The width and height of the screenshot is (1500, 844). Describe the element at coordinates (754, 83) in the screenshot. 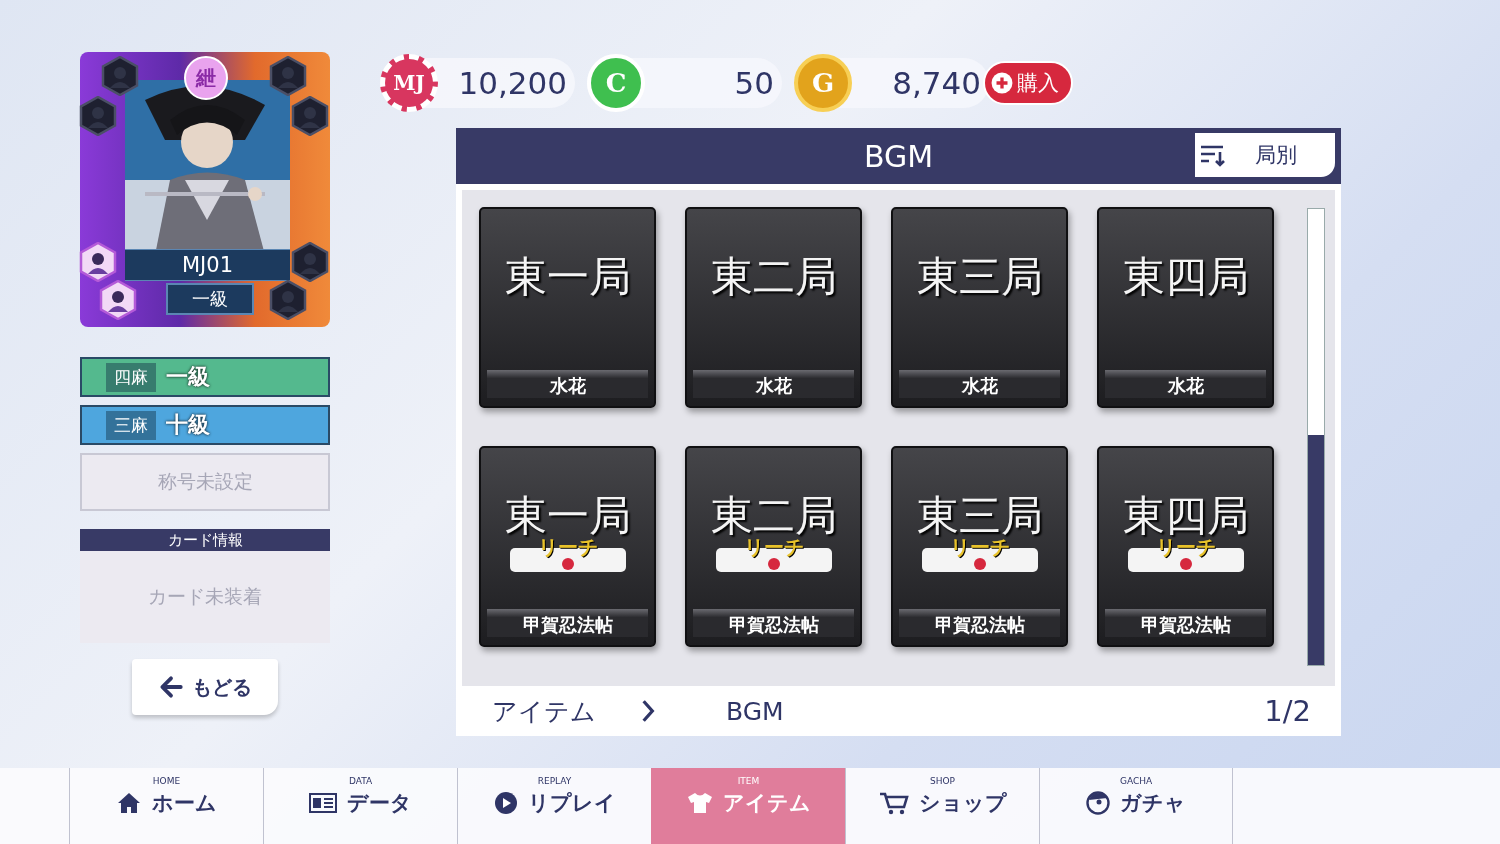

I see `currency-amount: 50` at that location.